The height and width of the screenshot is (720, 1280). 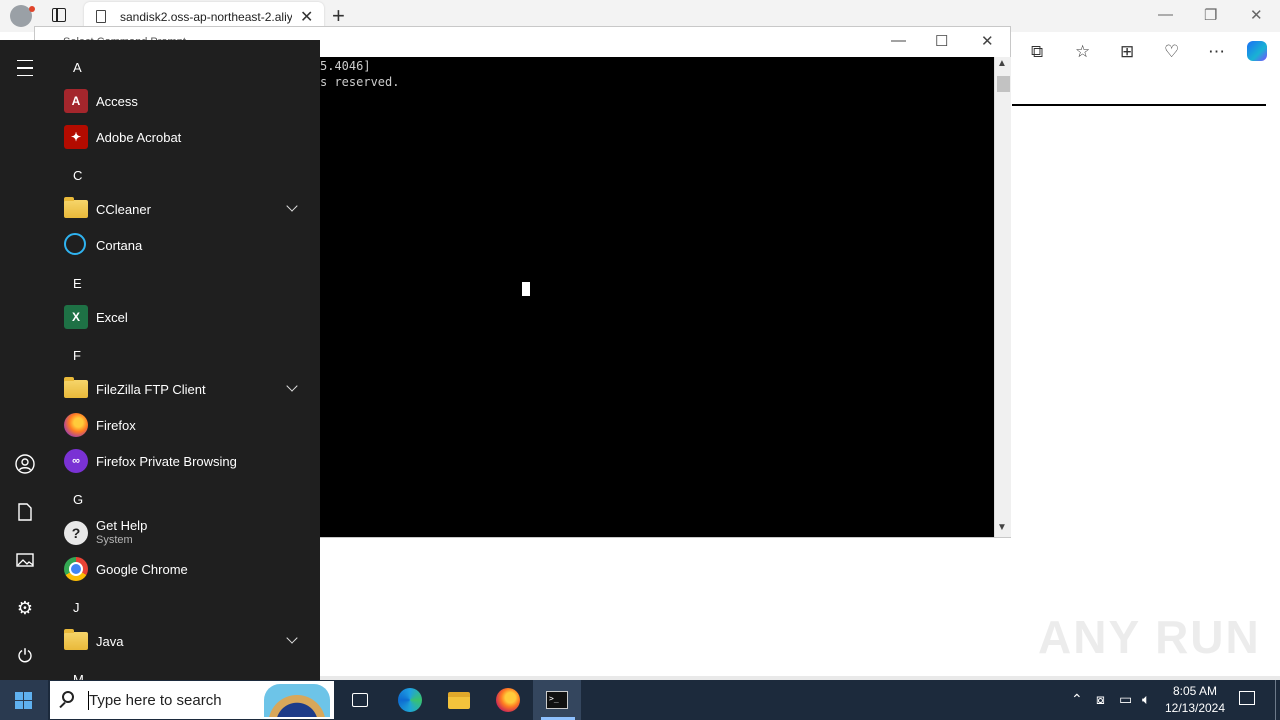 I want to click on console-line: 5.4046], so click(x=345, y=66).